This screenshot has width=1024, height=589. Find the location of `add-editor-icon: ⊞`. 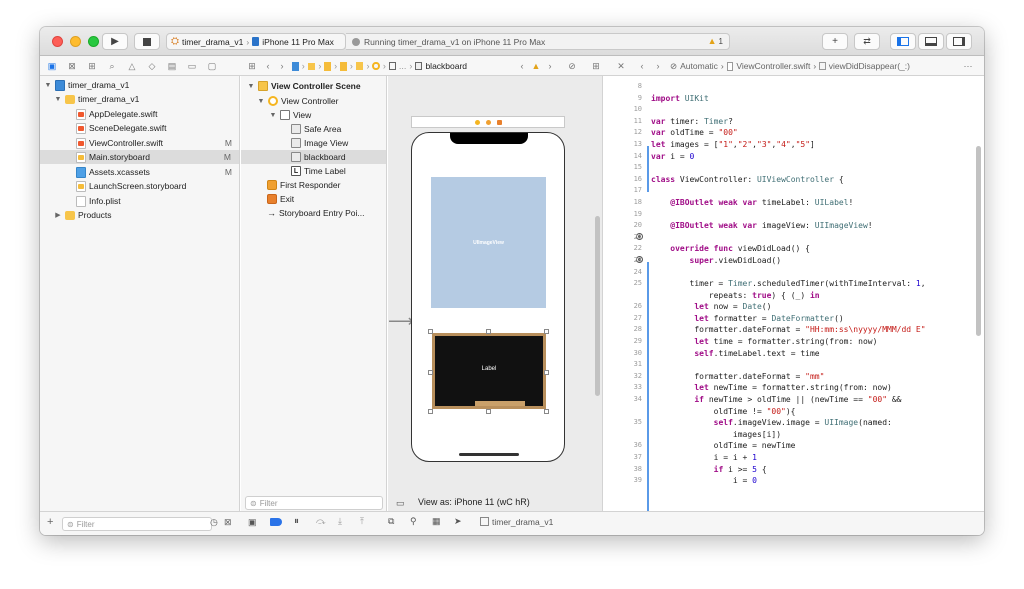

add-editor-icon: ⊞ is located at coordinates (596, 66).